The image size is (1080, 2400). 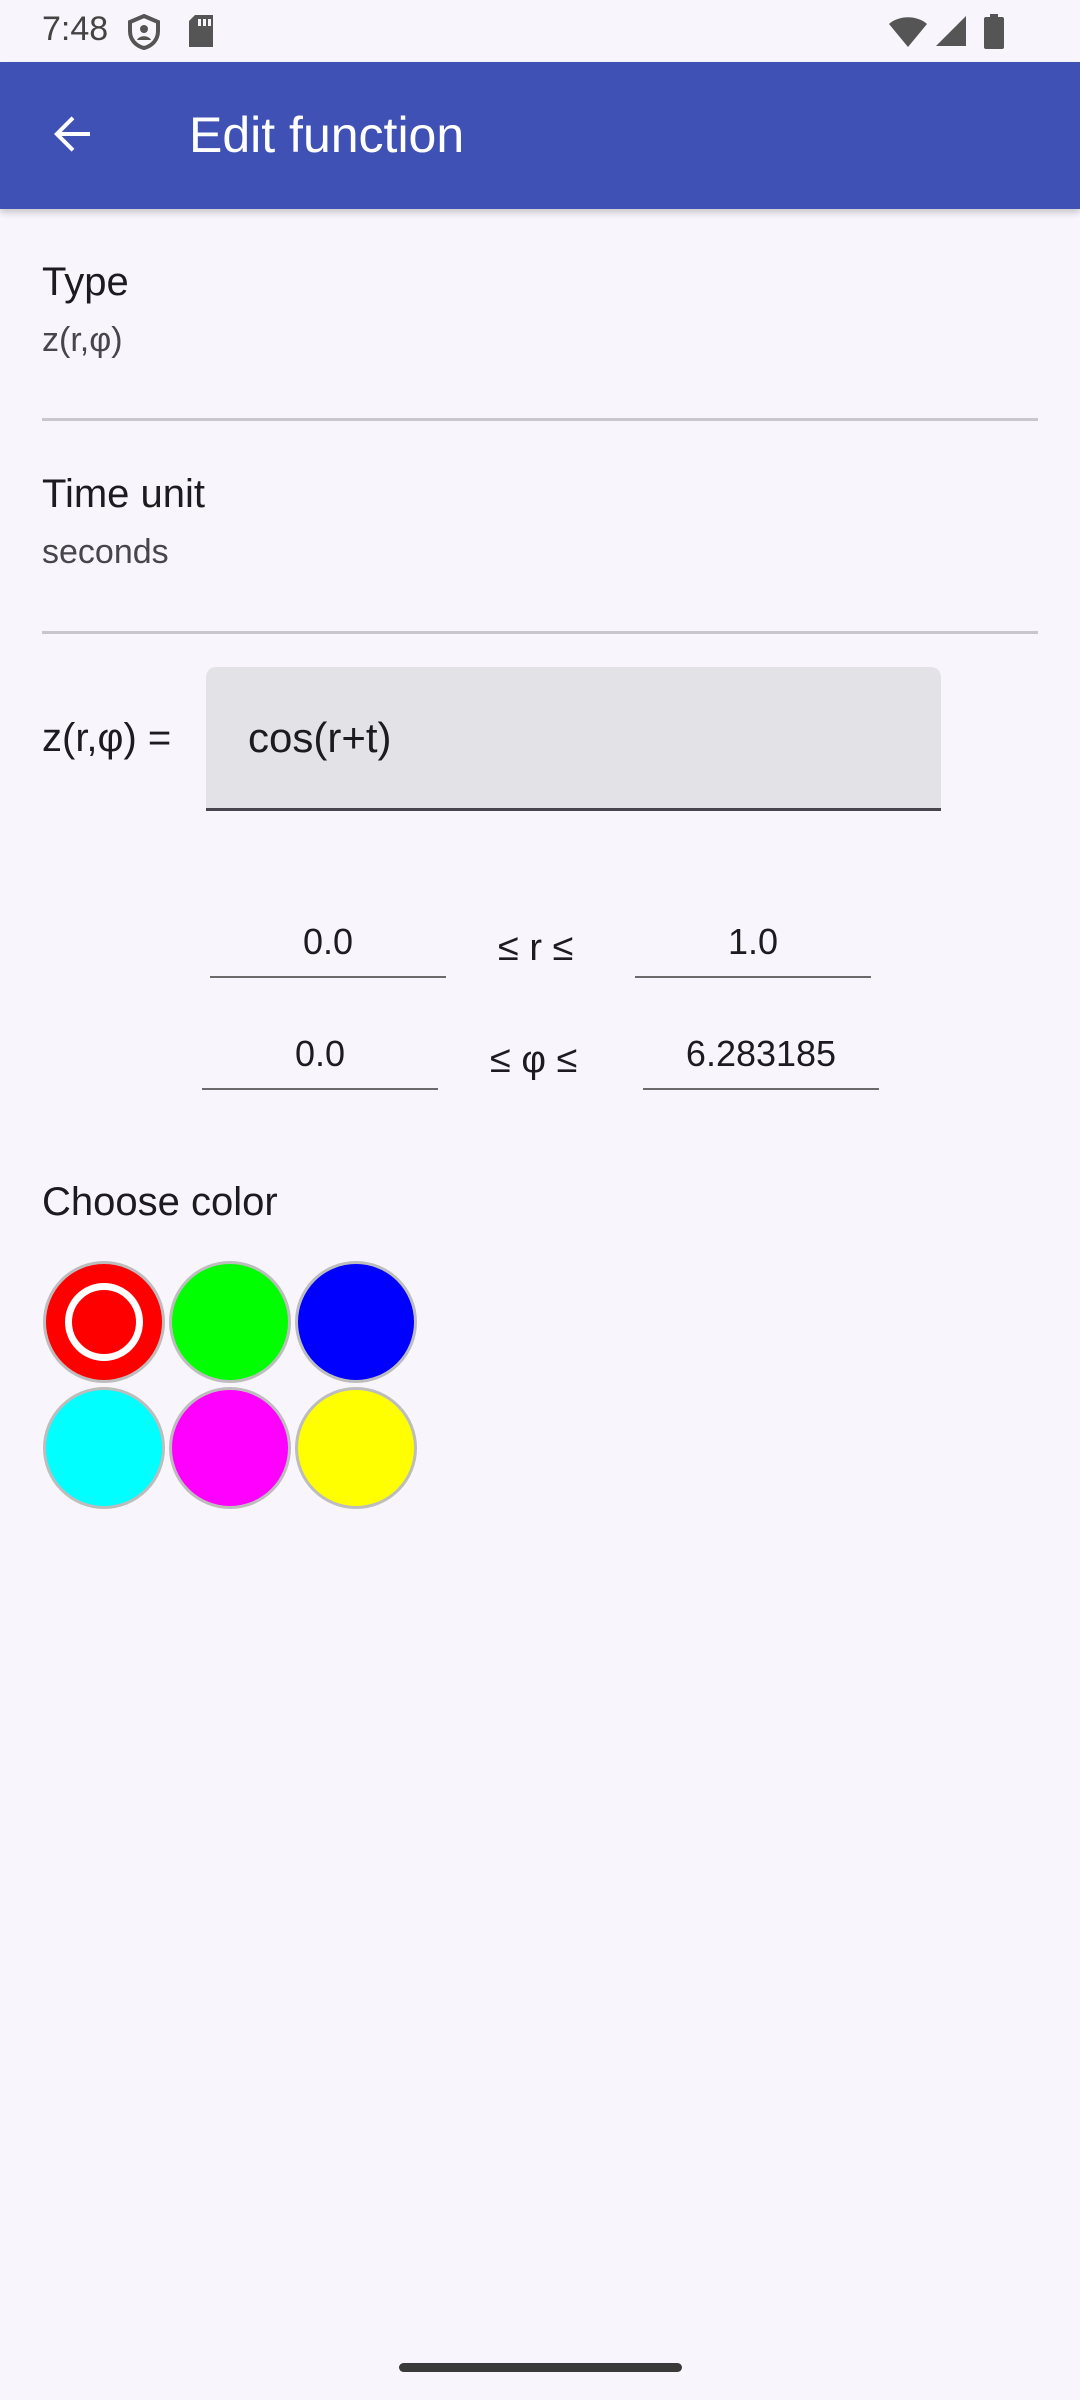 What do you see at coordinates (540, 522) in the screenshot?
I see `time-unit-preference: Time unit seconds` at bounding box center [540, 522].